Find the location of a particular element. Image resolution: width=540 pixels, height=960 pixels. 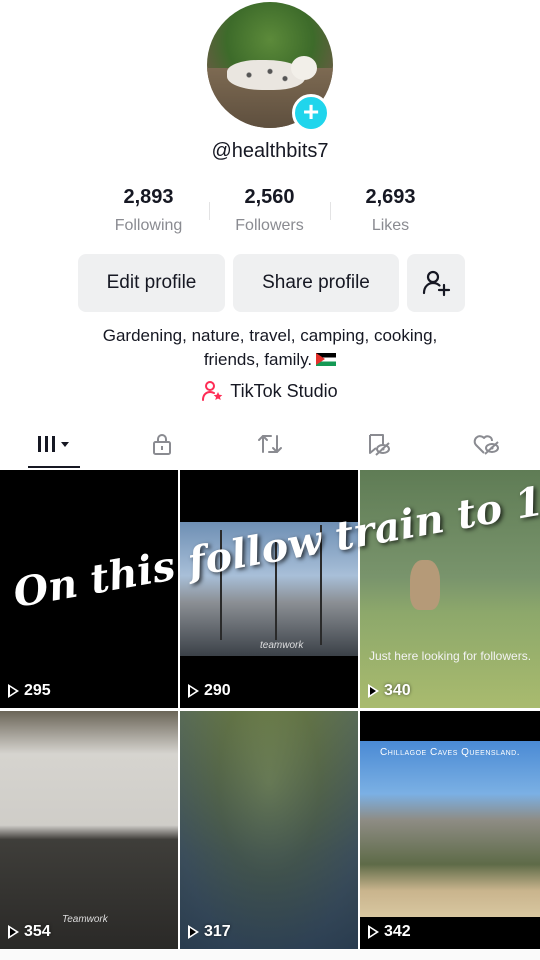

add-friends-button is located at coordinates (436, 283).